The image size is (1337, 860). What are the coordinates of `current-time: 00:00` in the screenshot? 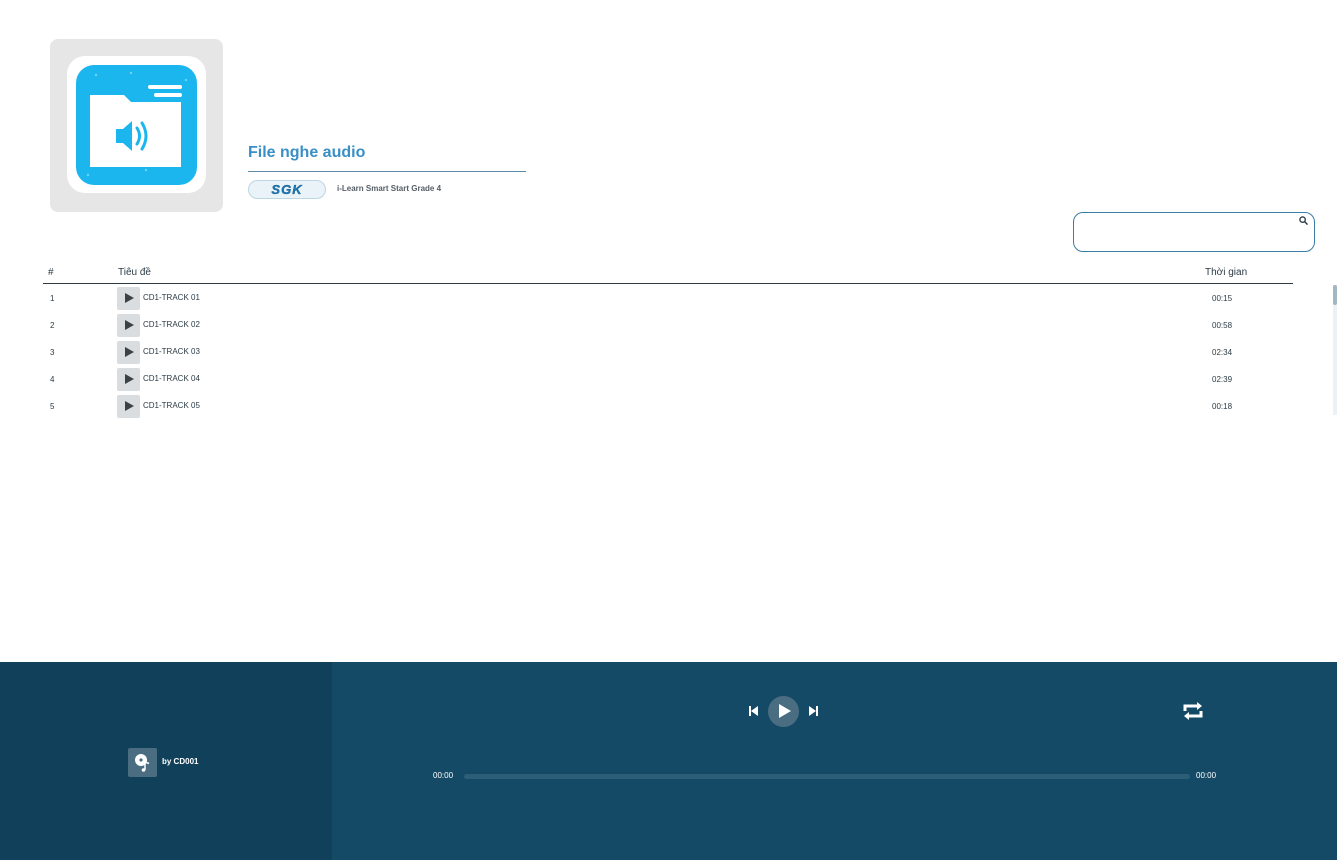 It's located at (443, 775).